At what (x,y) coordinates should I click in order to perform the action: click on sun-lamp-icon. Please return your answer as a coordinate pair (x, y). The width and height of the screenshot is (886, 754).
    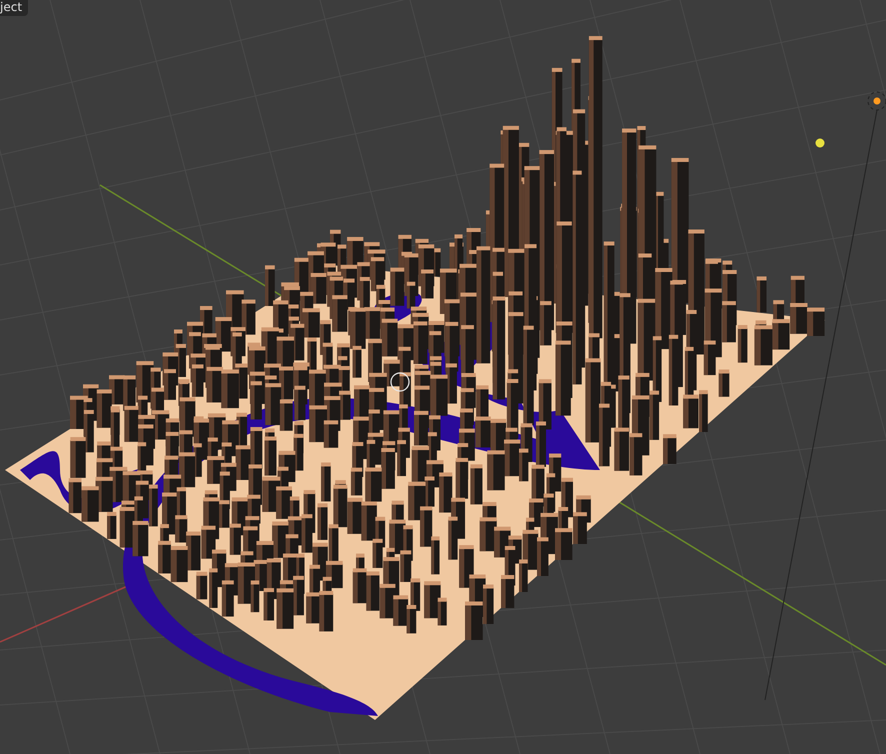
    Looking at the image, I should click on (877, 101).